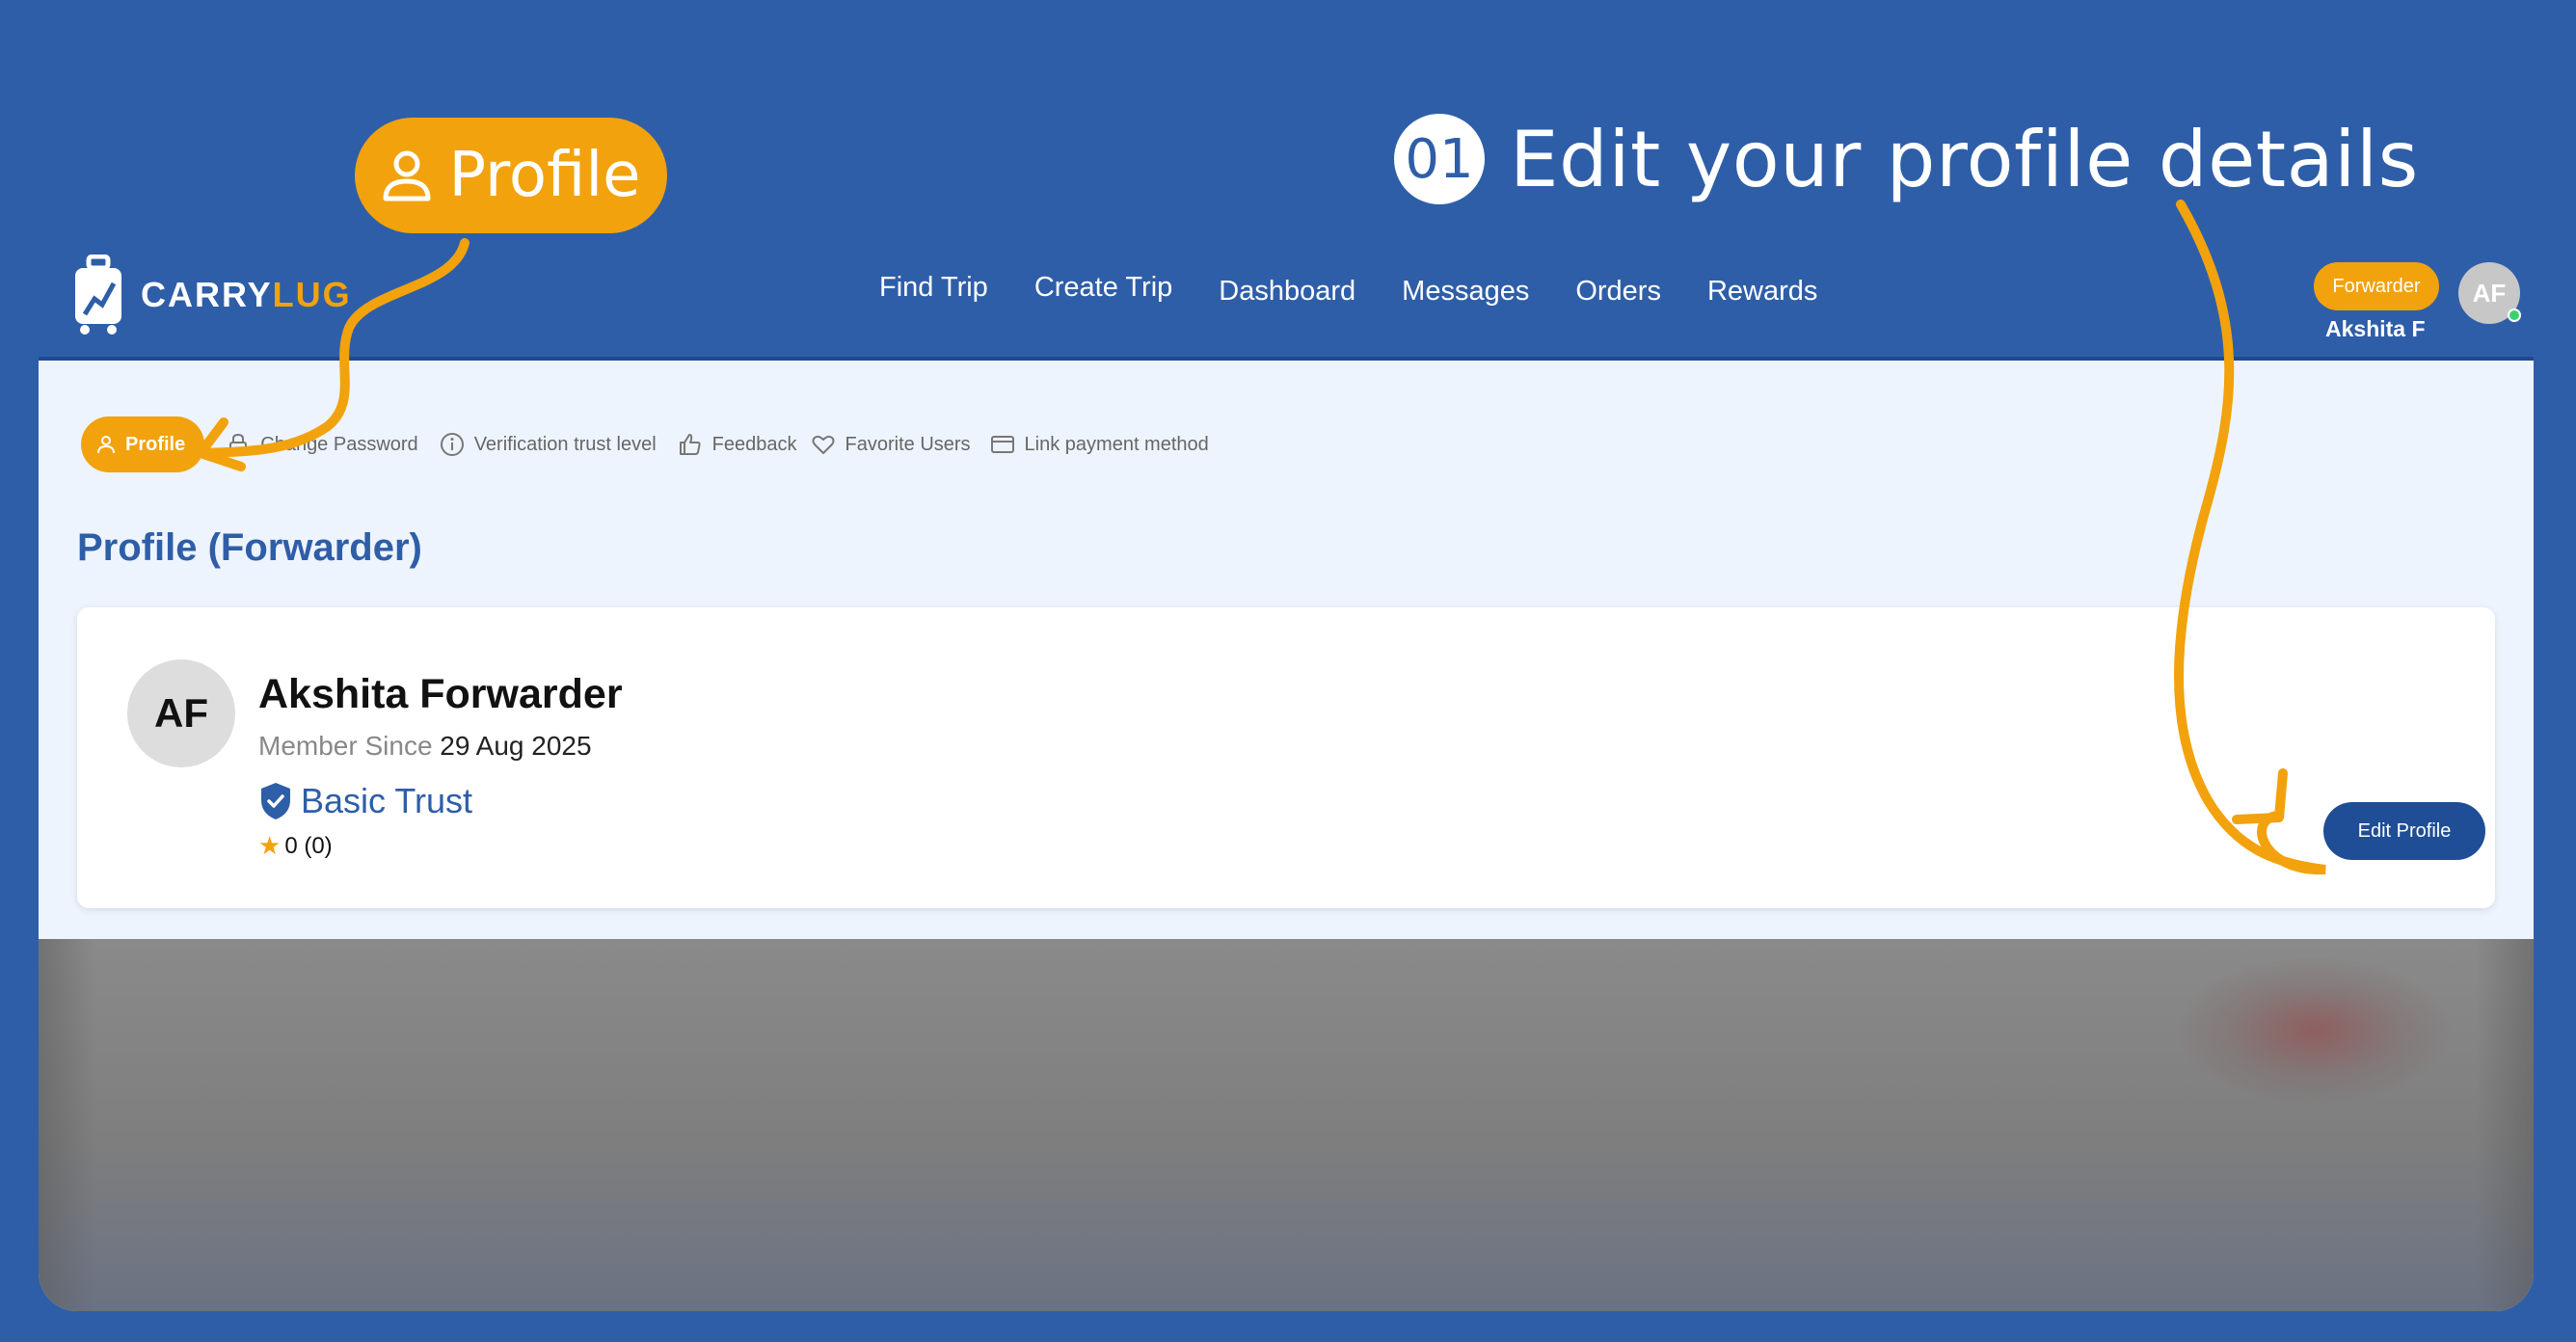 The image size is (2576, 1342). What do you see at coordinates (270, 845) in the screenshot?
I see `star-icon: ★` at bounding box center [270, 845].